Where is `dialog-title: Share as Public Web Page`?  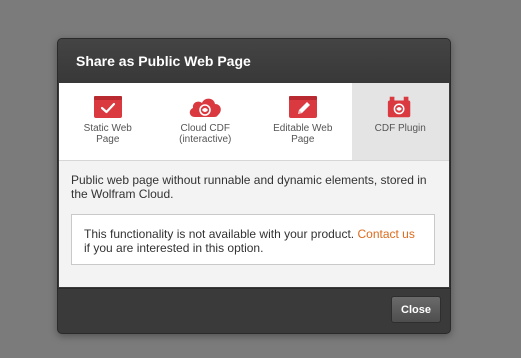 dialog-title: Share as Public Web Page is located at coordinates (163, 61).